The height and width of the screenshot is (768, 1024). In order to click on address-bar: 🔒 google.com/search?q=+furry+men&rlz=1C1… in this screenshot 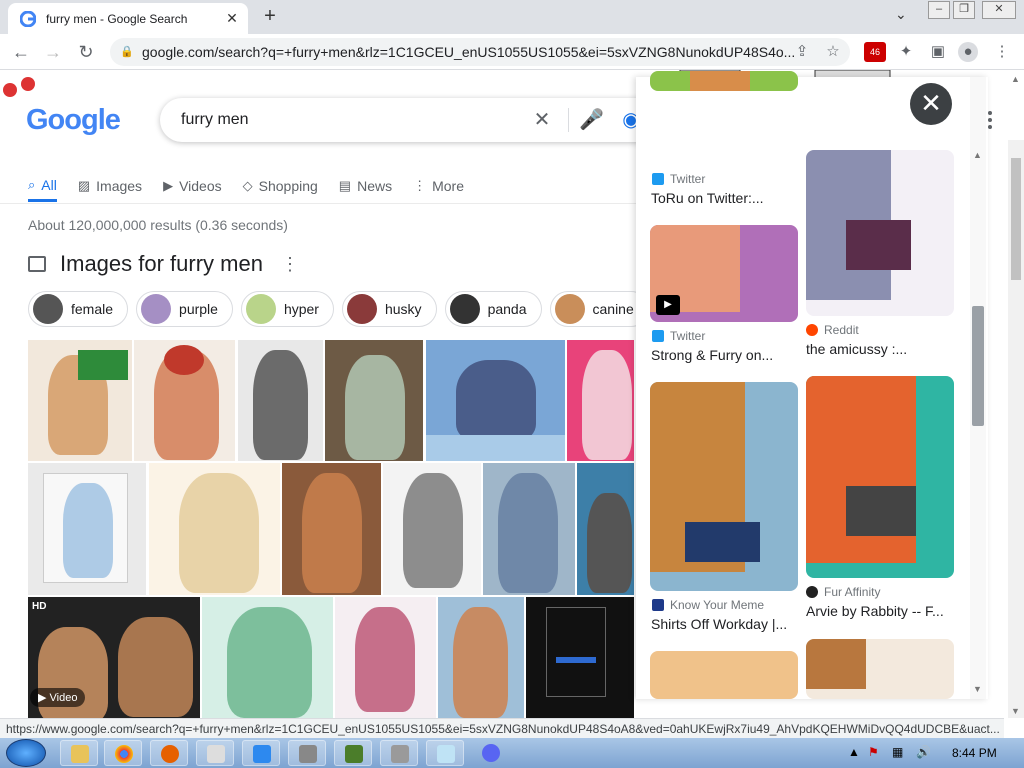, I will do `click(480, 52)`.